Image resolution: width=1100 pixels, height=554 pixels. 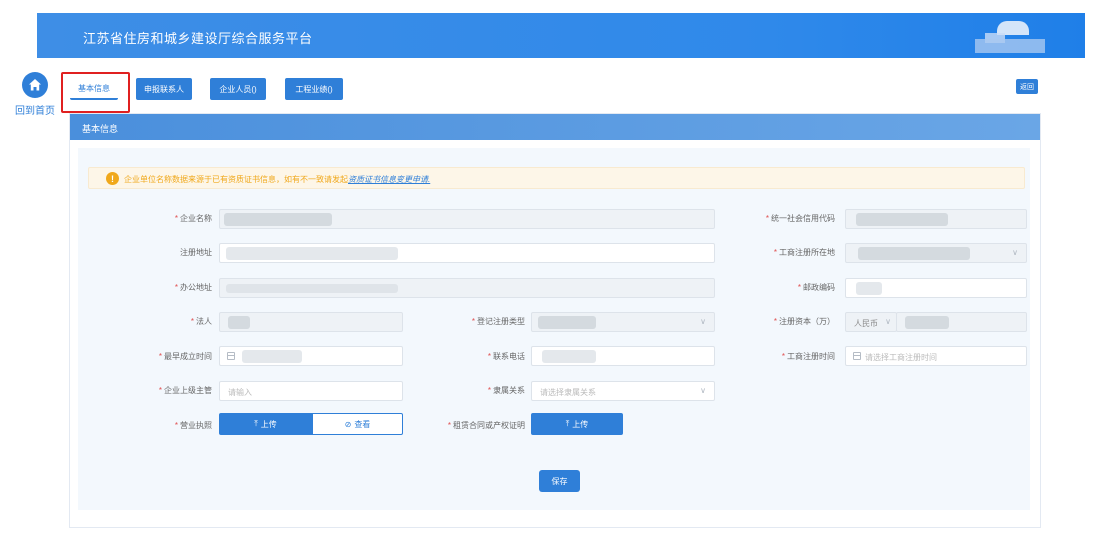 I want to click on panel-header: 基本信息, so click(x=555, y=127).